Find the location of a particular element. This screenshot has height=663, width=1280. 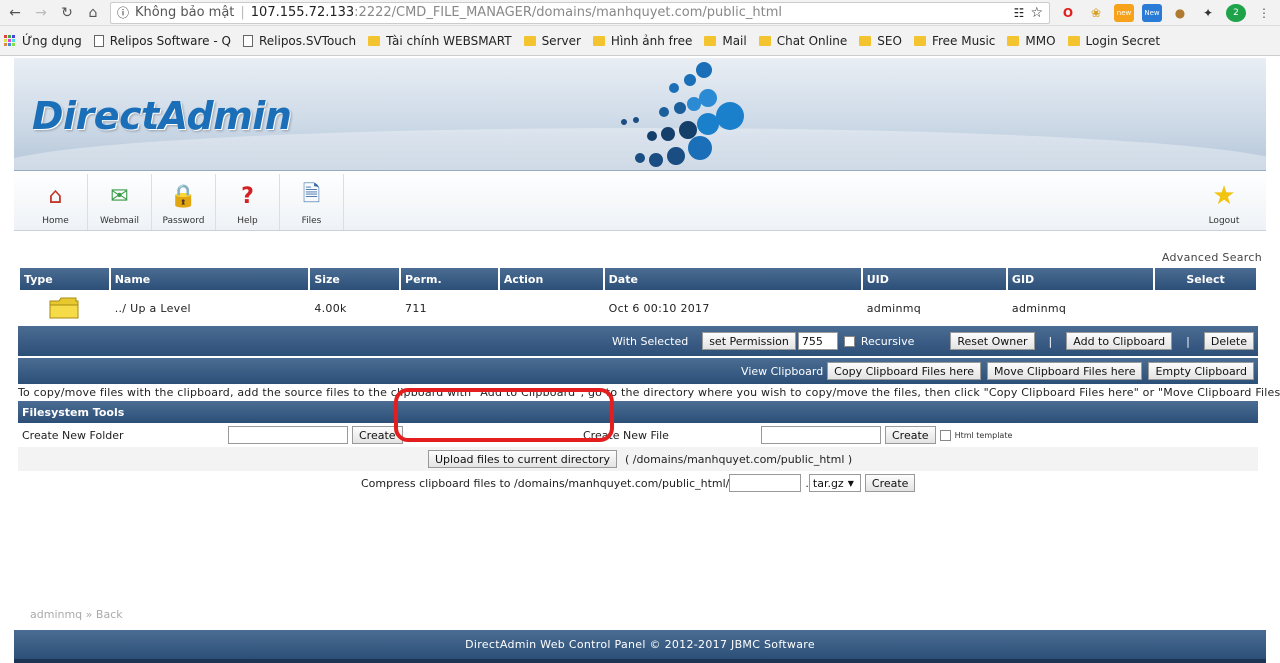

compress-create-button: Create is located at coordinates (890, 483).